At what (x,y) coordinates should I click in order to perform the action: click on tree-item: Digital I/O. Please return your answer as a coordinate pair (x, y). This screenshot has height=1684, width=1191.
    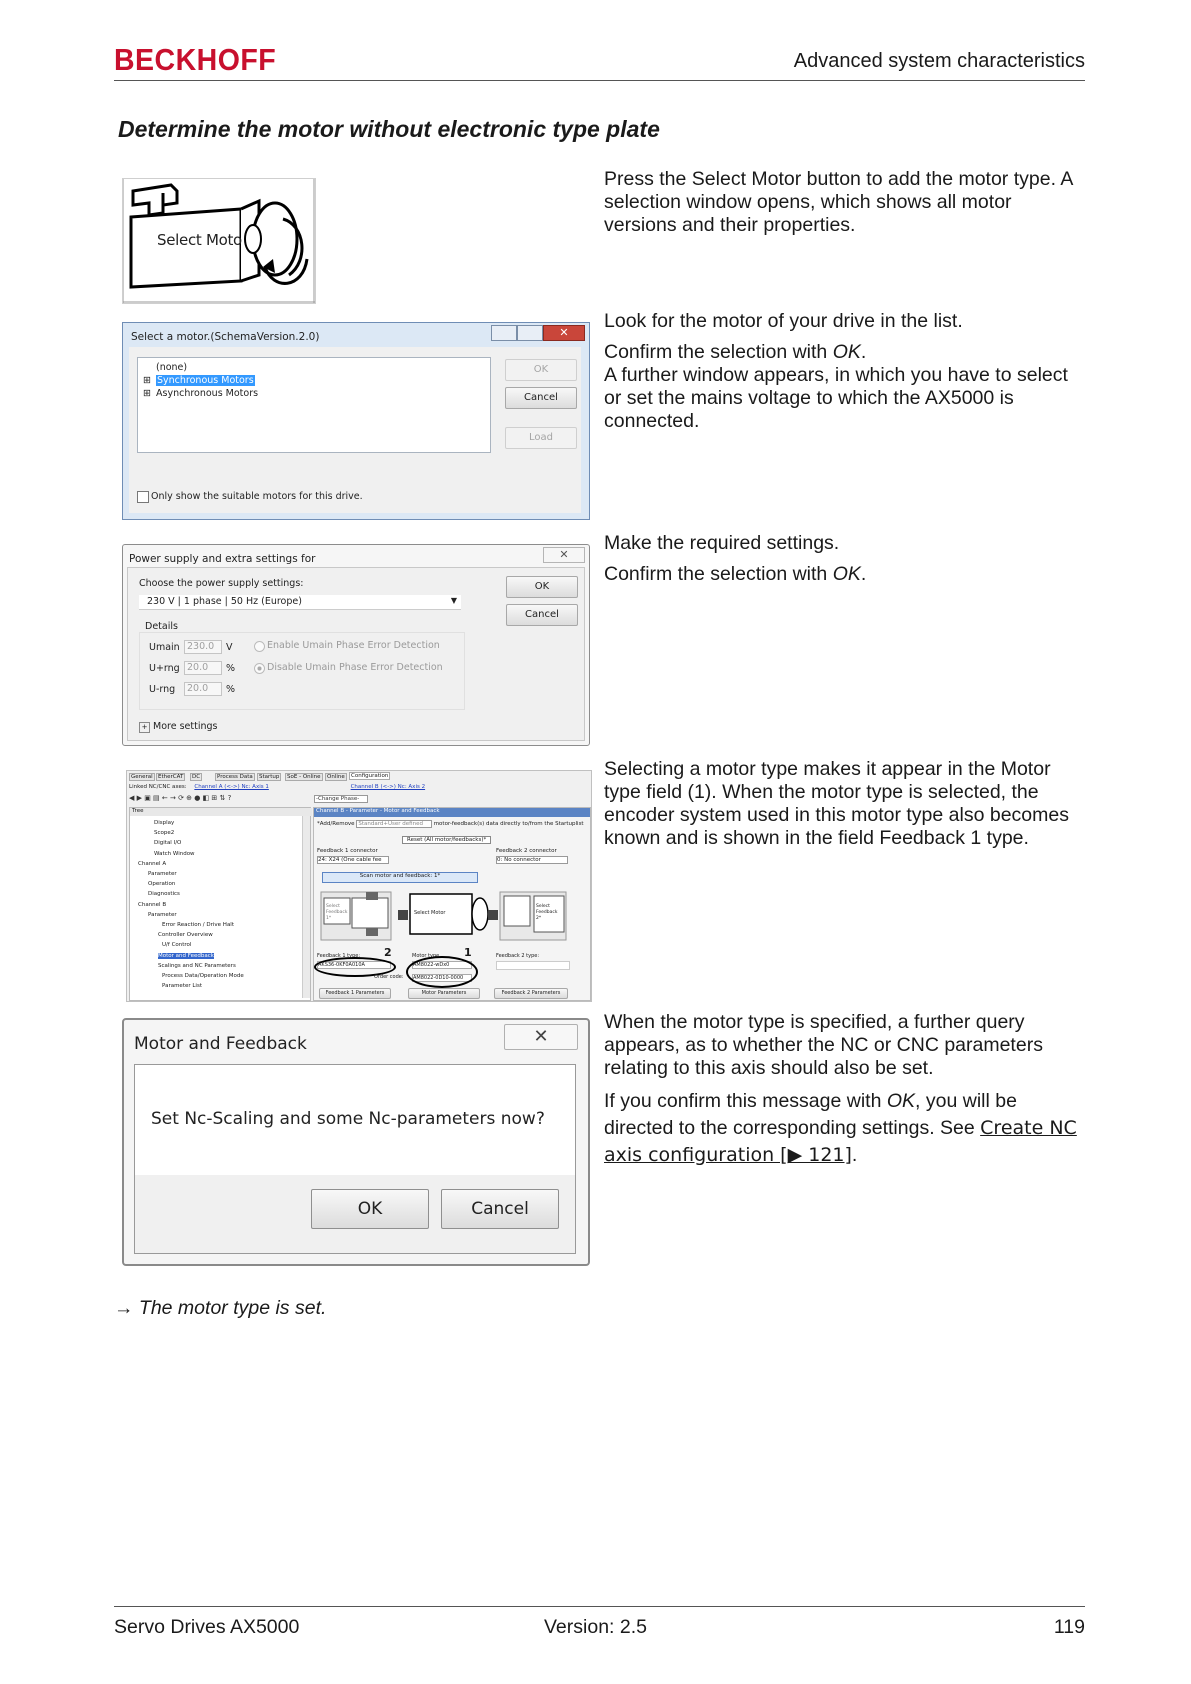
    Looking at the image, I should click on (189, 843).